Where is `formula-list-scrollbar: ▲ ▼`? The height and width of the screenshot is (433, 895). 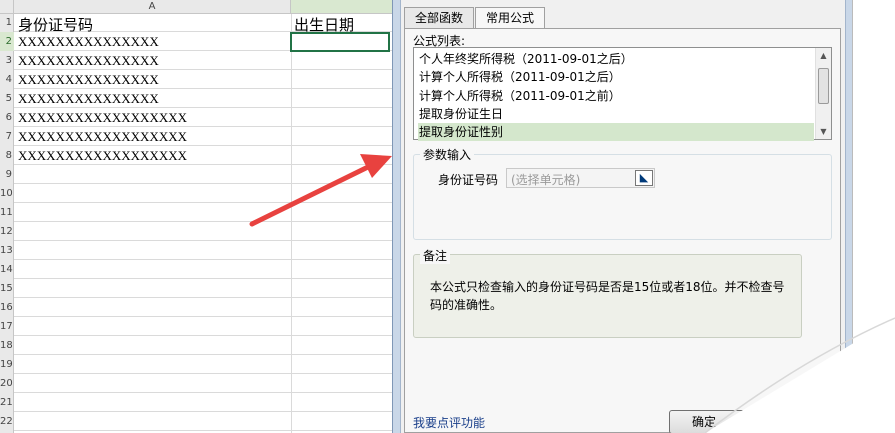 formula-list-scrollbar: ▲ ▼ is located at coordinates (823, 93).